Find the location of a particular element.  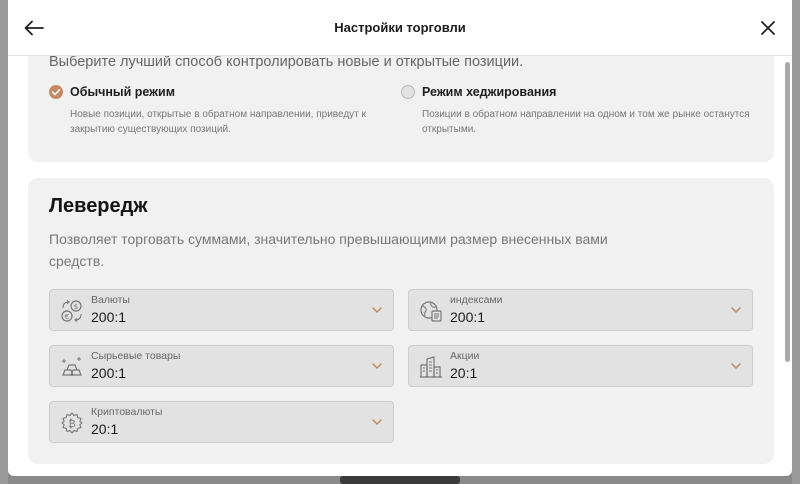

radio-checked-icon is located at coordinates (56, 92).